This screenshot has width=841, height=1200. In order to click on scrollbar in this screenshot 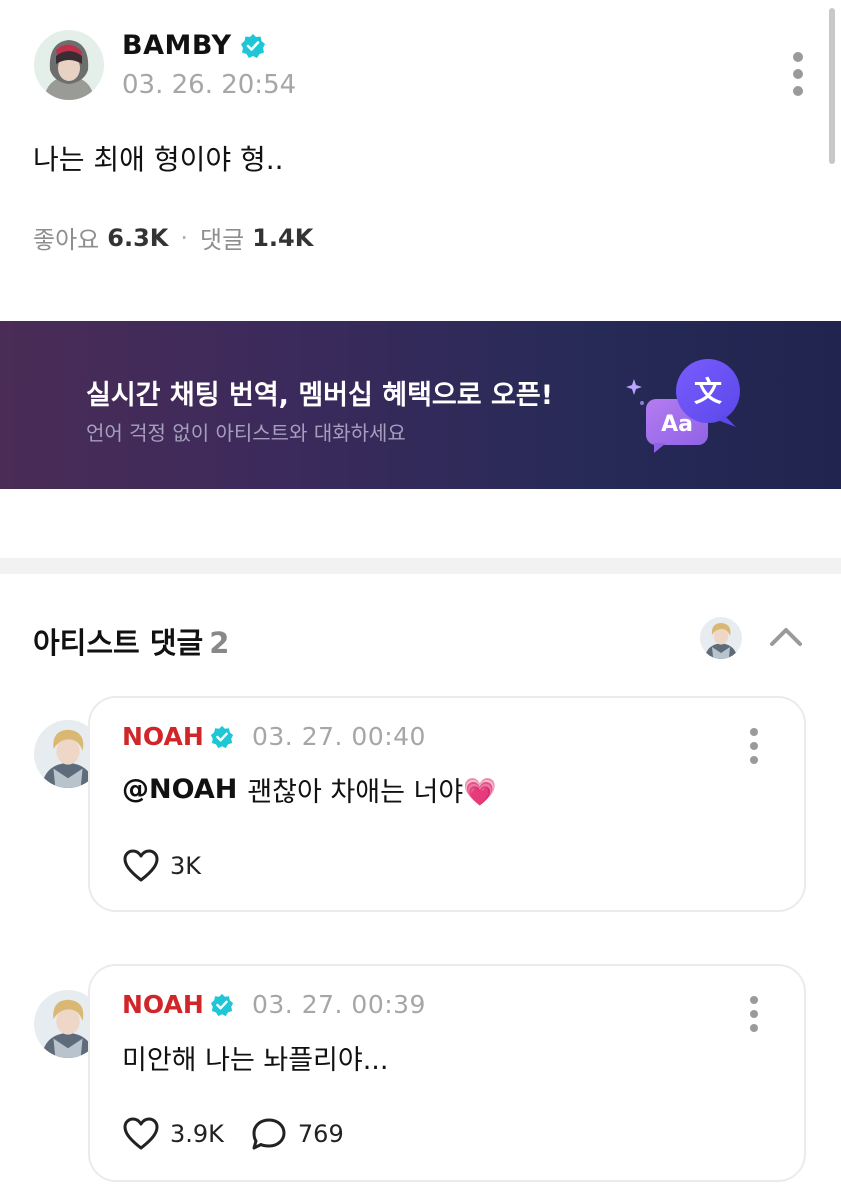, I will do `click(832, 86)`.